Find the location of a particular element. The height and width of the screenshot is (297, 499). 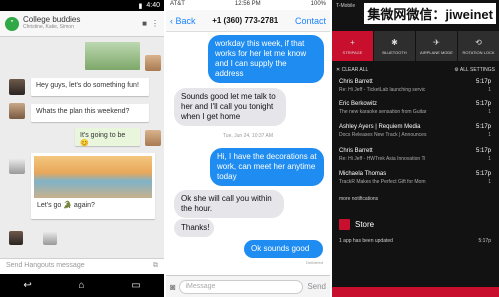

status-bar: AT&T 12:56 PM 100% is located at coordinates (248, 5).